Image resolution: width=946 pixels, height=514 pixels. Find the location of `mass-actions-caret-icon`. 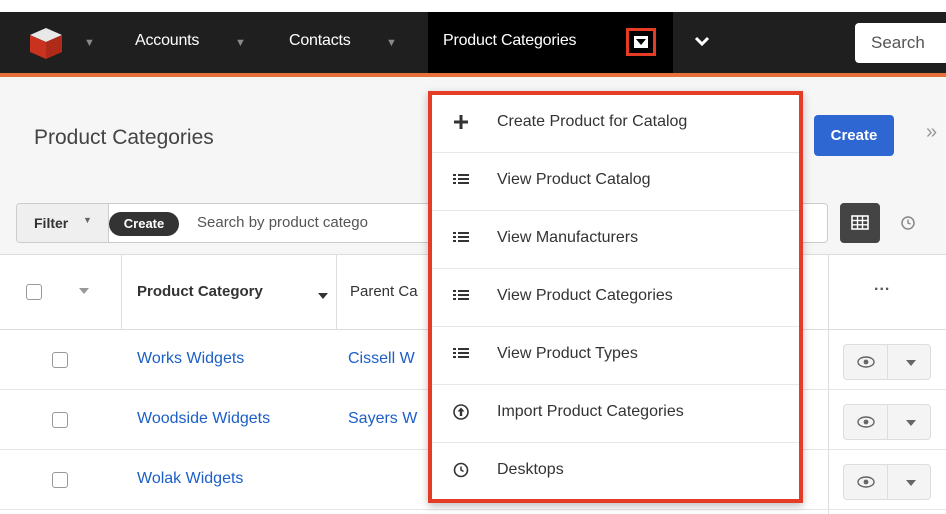

mass-actions-caret-icon is located at coordinates (84, 291).